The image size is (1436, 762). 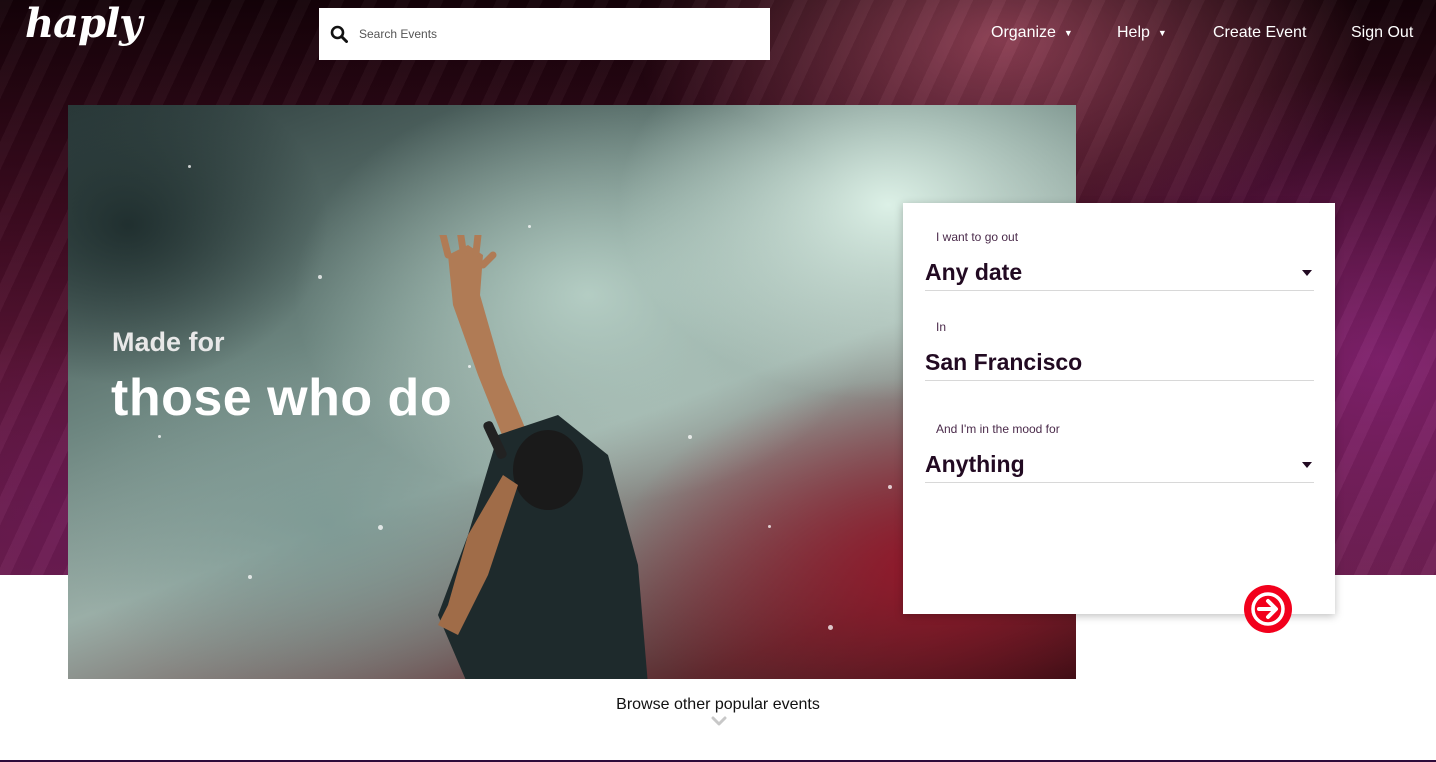 What do you see at coordinates (718, 705) in the screenshot?
I see `browse-popular-link: Browse other popular events` at bounding box center [718, 705].